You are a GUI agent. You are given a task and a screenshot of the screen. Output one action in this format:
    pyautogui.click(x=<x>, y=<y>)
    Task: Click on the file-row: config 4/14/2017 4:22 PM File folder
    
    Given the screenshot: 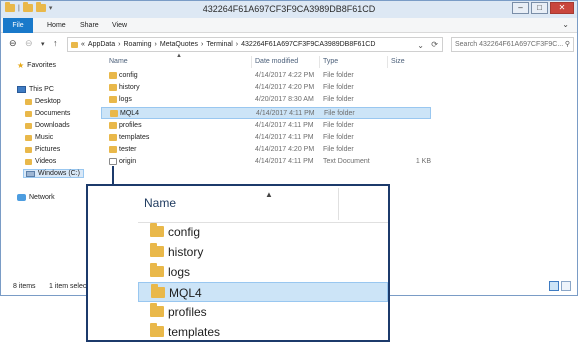 What is the action you would take?
    pyautogui.click(x=266, y=76)
    